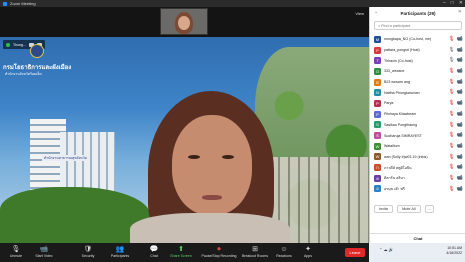  I want to click on zoom-app-icon, so click(5, 3).